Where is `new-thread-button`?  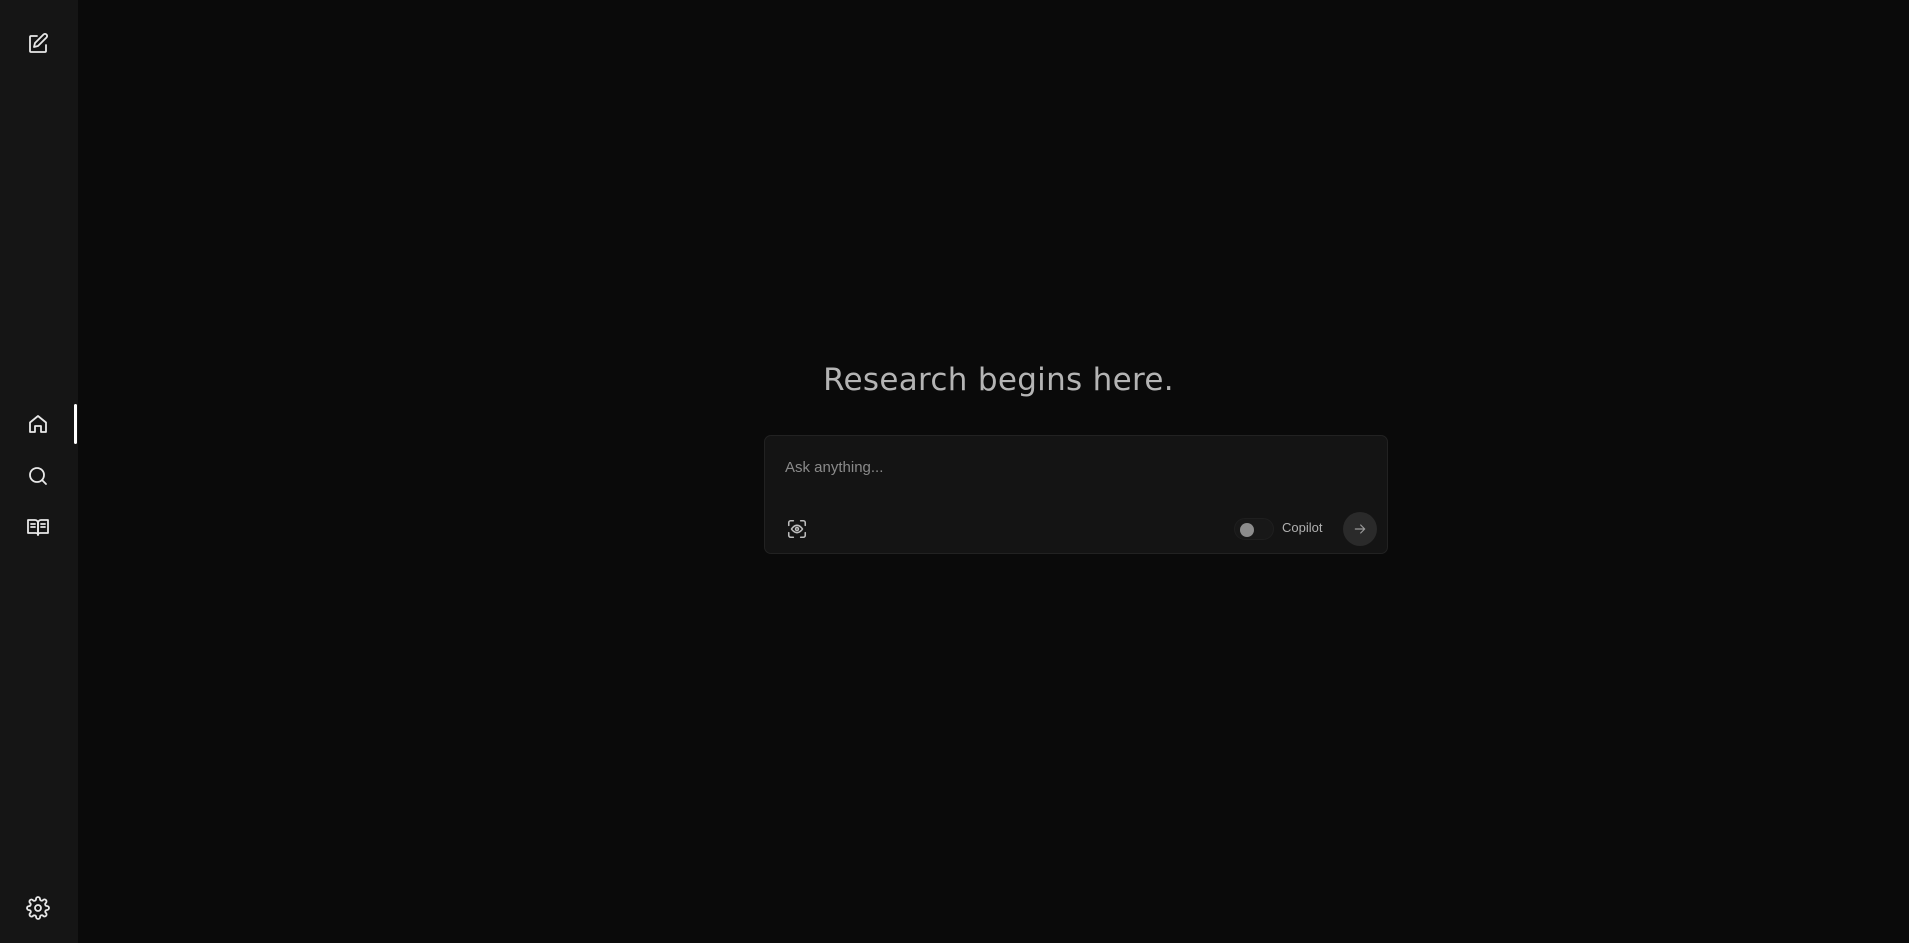 new-thread-button is located at coordinates (38, 44).